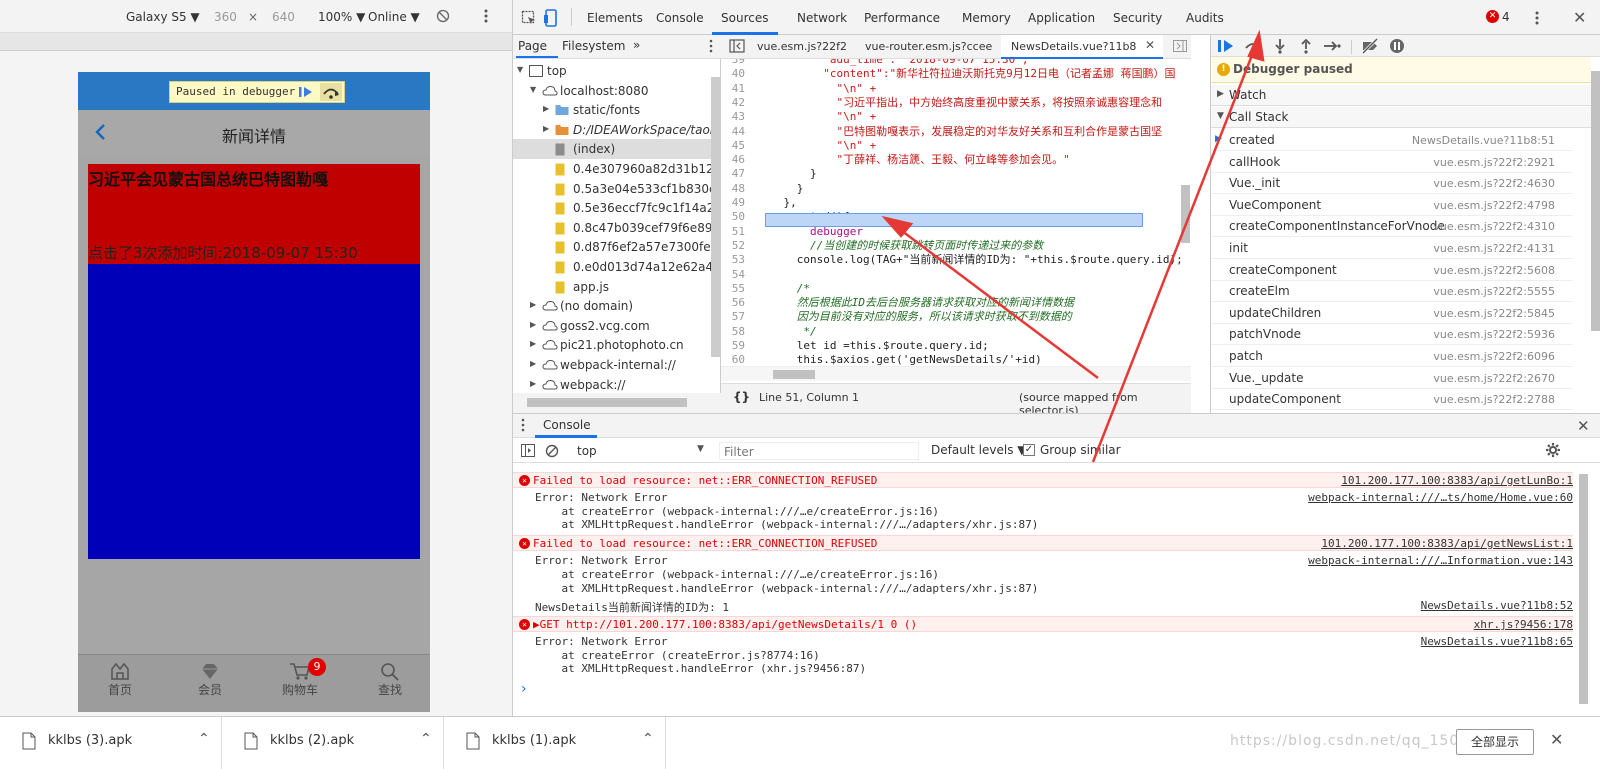 This screenshot has height=769, width=1600. What do you see at coordinates (1392, 356) in the screenshot?
I see `call-stack-frame: patch vue.esm.js?22f2:6096` at bounding box center [1392, 356].